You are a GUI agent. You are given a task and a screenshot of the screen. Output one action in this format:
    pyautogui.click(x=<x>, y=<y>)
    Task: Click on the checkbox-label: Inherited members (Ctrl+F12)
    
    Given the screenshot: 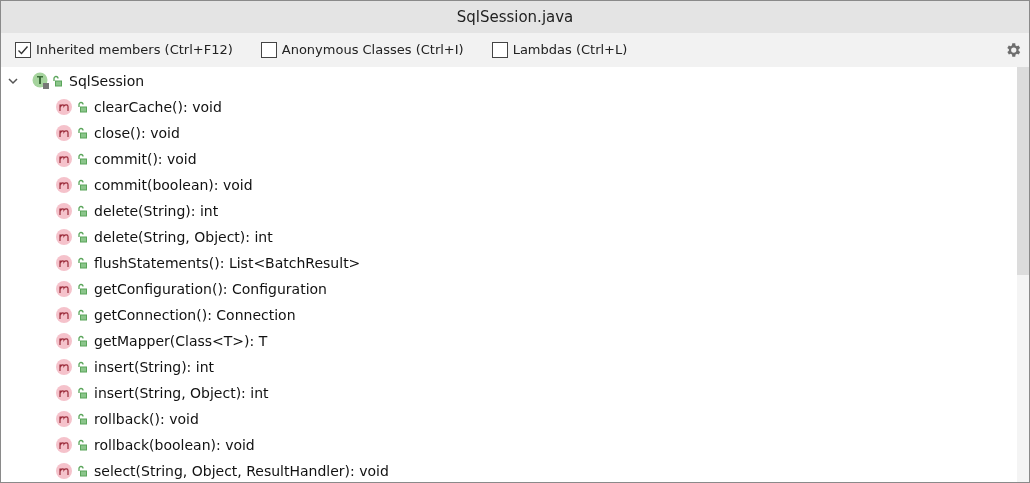 What is the action you would take?
    pyautogui.click(x=134, y=50)
    